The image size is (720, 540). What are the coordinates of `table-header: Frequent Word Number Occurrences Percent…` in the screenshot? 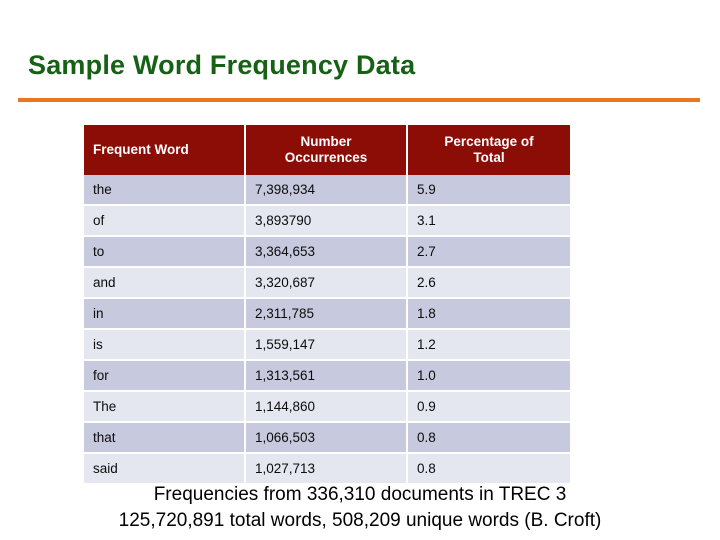 It's located at (327, 150).